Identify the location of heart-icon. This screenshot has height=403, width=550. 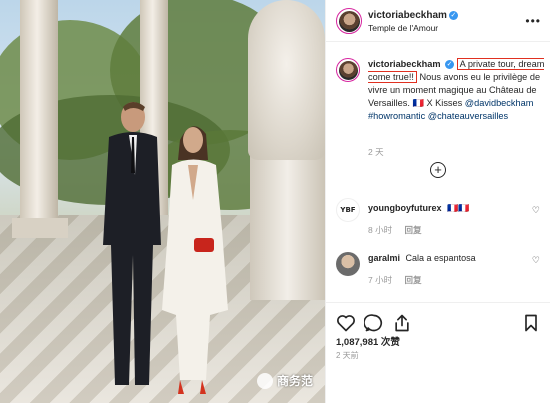
(346, 323).